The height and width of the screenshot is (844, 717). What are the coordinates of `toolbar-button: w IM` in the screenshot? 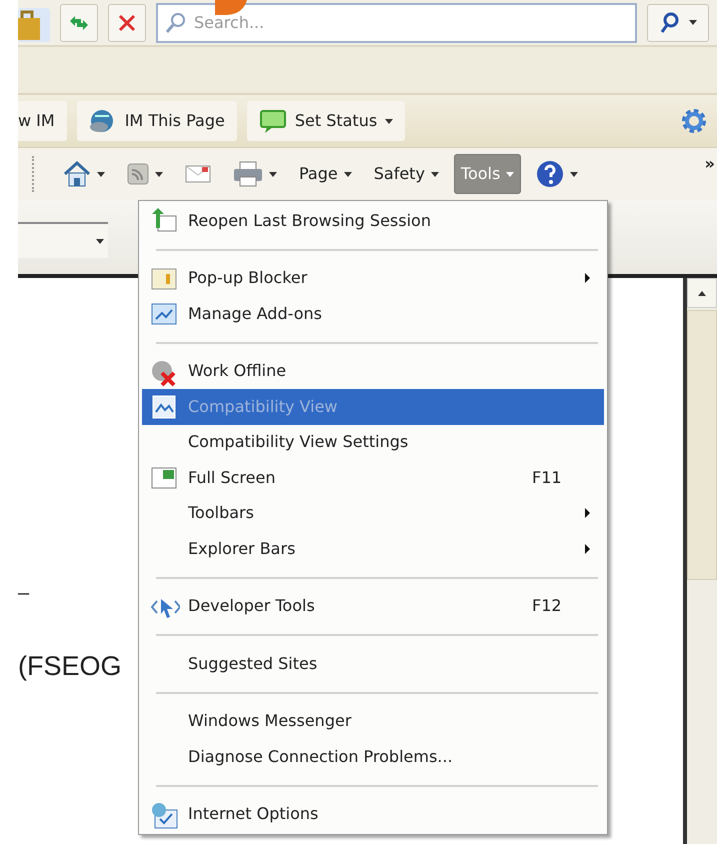 It's located at (42, 121).